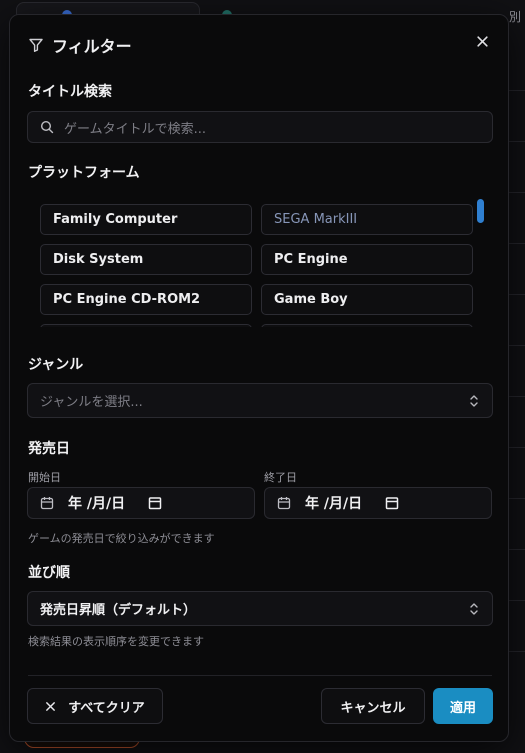 The image size is (525, 753). What do you see at coordinates (97, 504) in the screenshot?
I see `start-date-value: 年 /月/日` at bounding box center [97, 504].